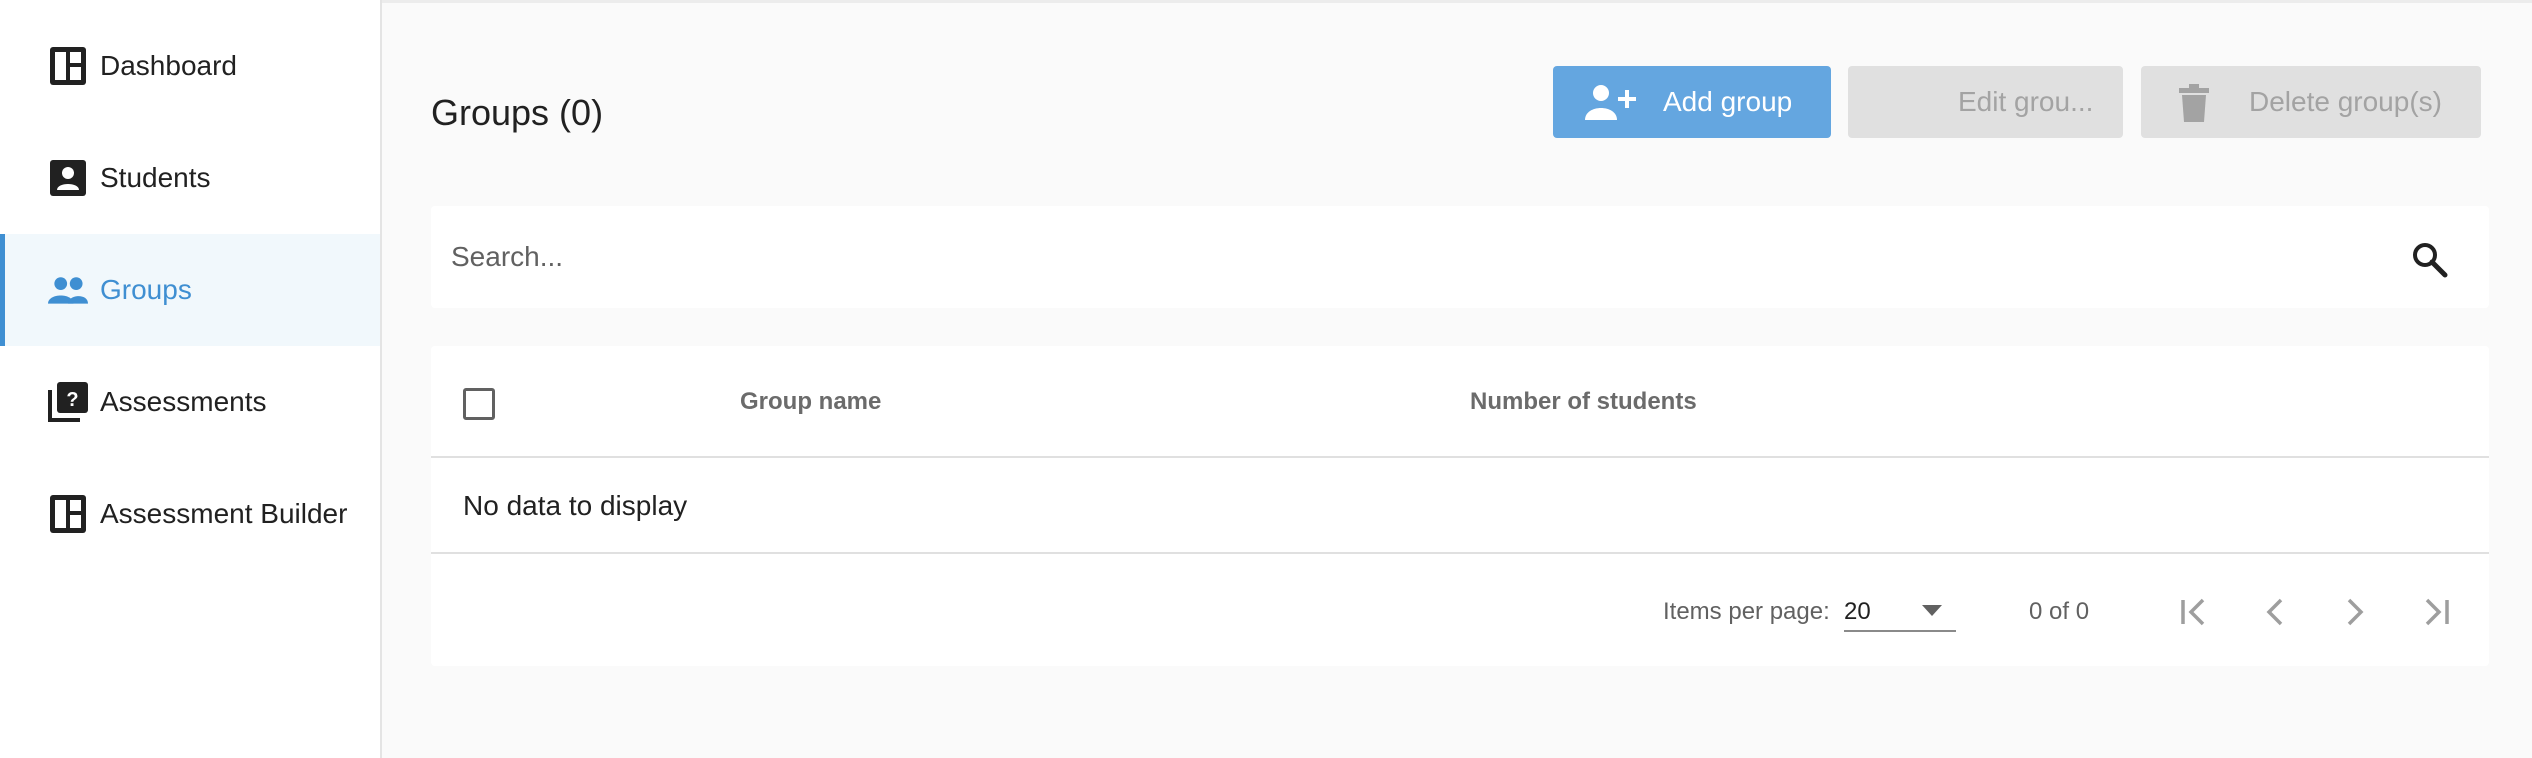 The width and height of the screenshot is (2532, 758). I want to click on sidebar-item-groups: Groups, so click(190, 290).